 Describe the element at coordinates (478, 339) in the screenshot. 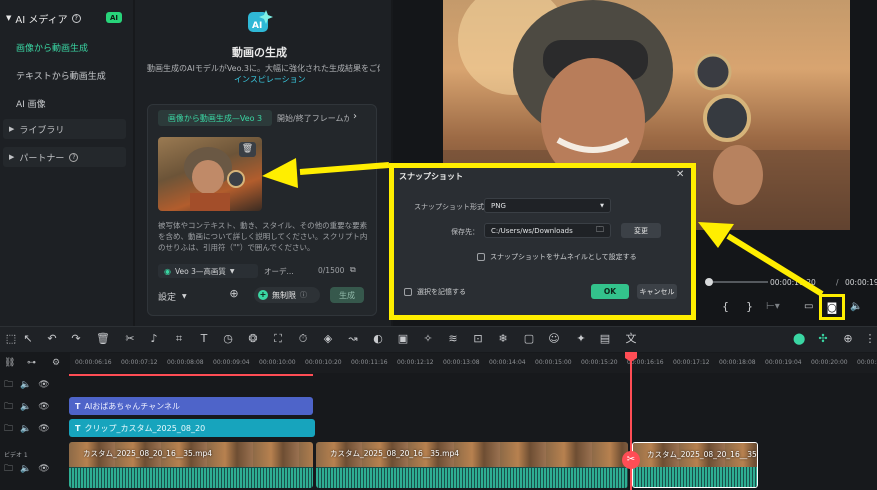

I see `stabilize-icon: ⊡` at that location.